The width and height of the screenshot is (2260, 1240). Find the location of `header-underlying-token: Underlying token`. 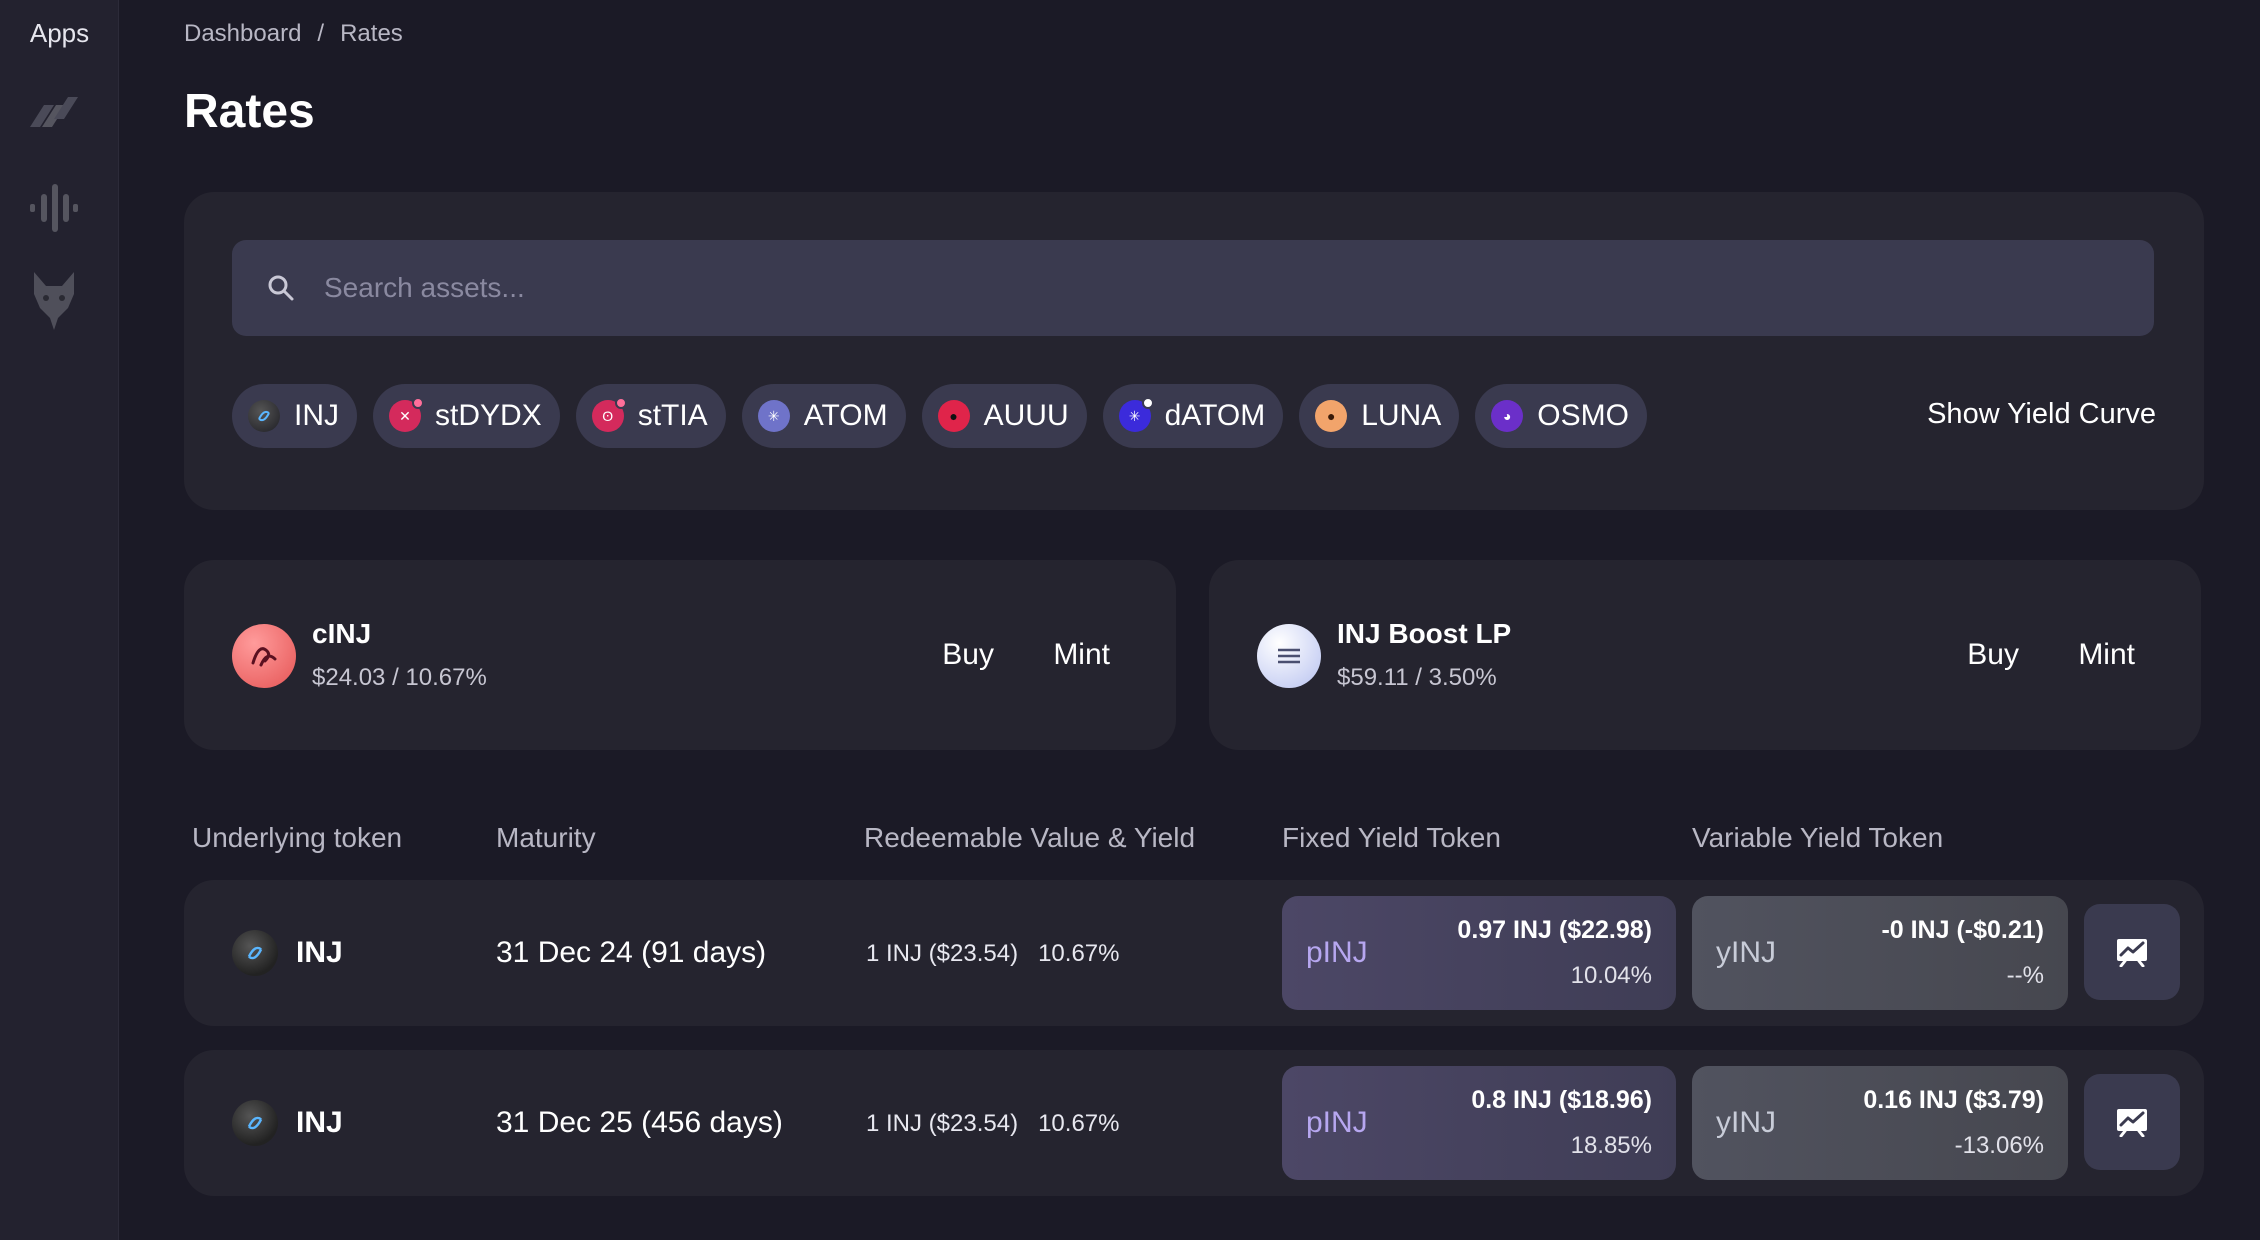

header-underlying-token: Underlying token is located at coordinates (297, 837).